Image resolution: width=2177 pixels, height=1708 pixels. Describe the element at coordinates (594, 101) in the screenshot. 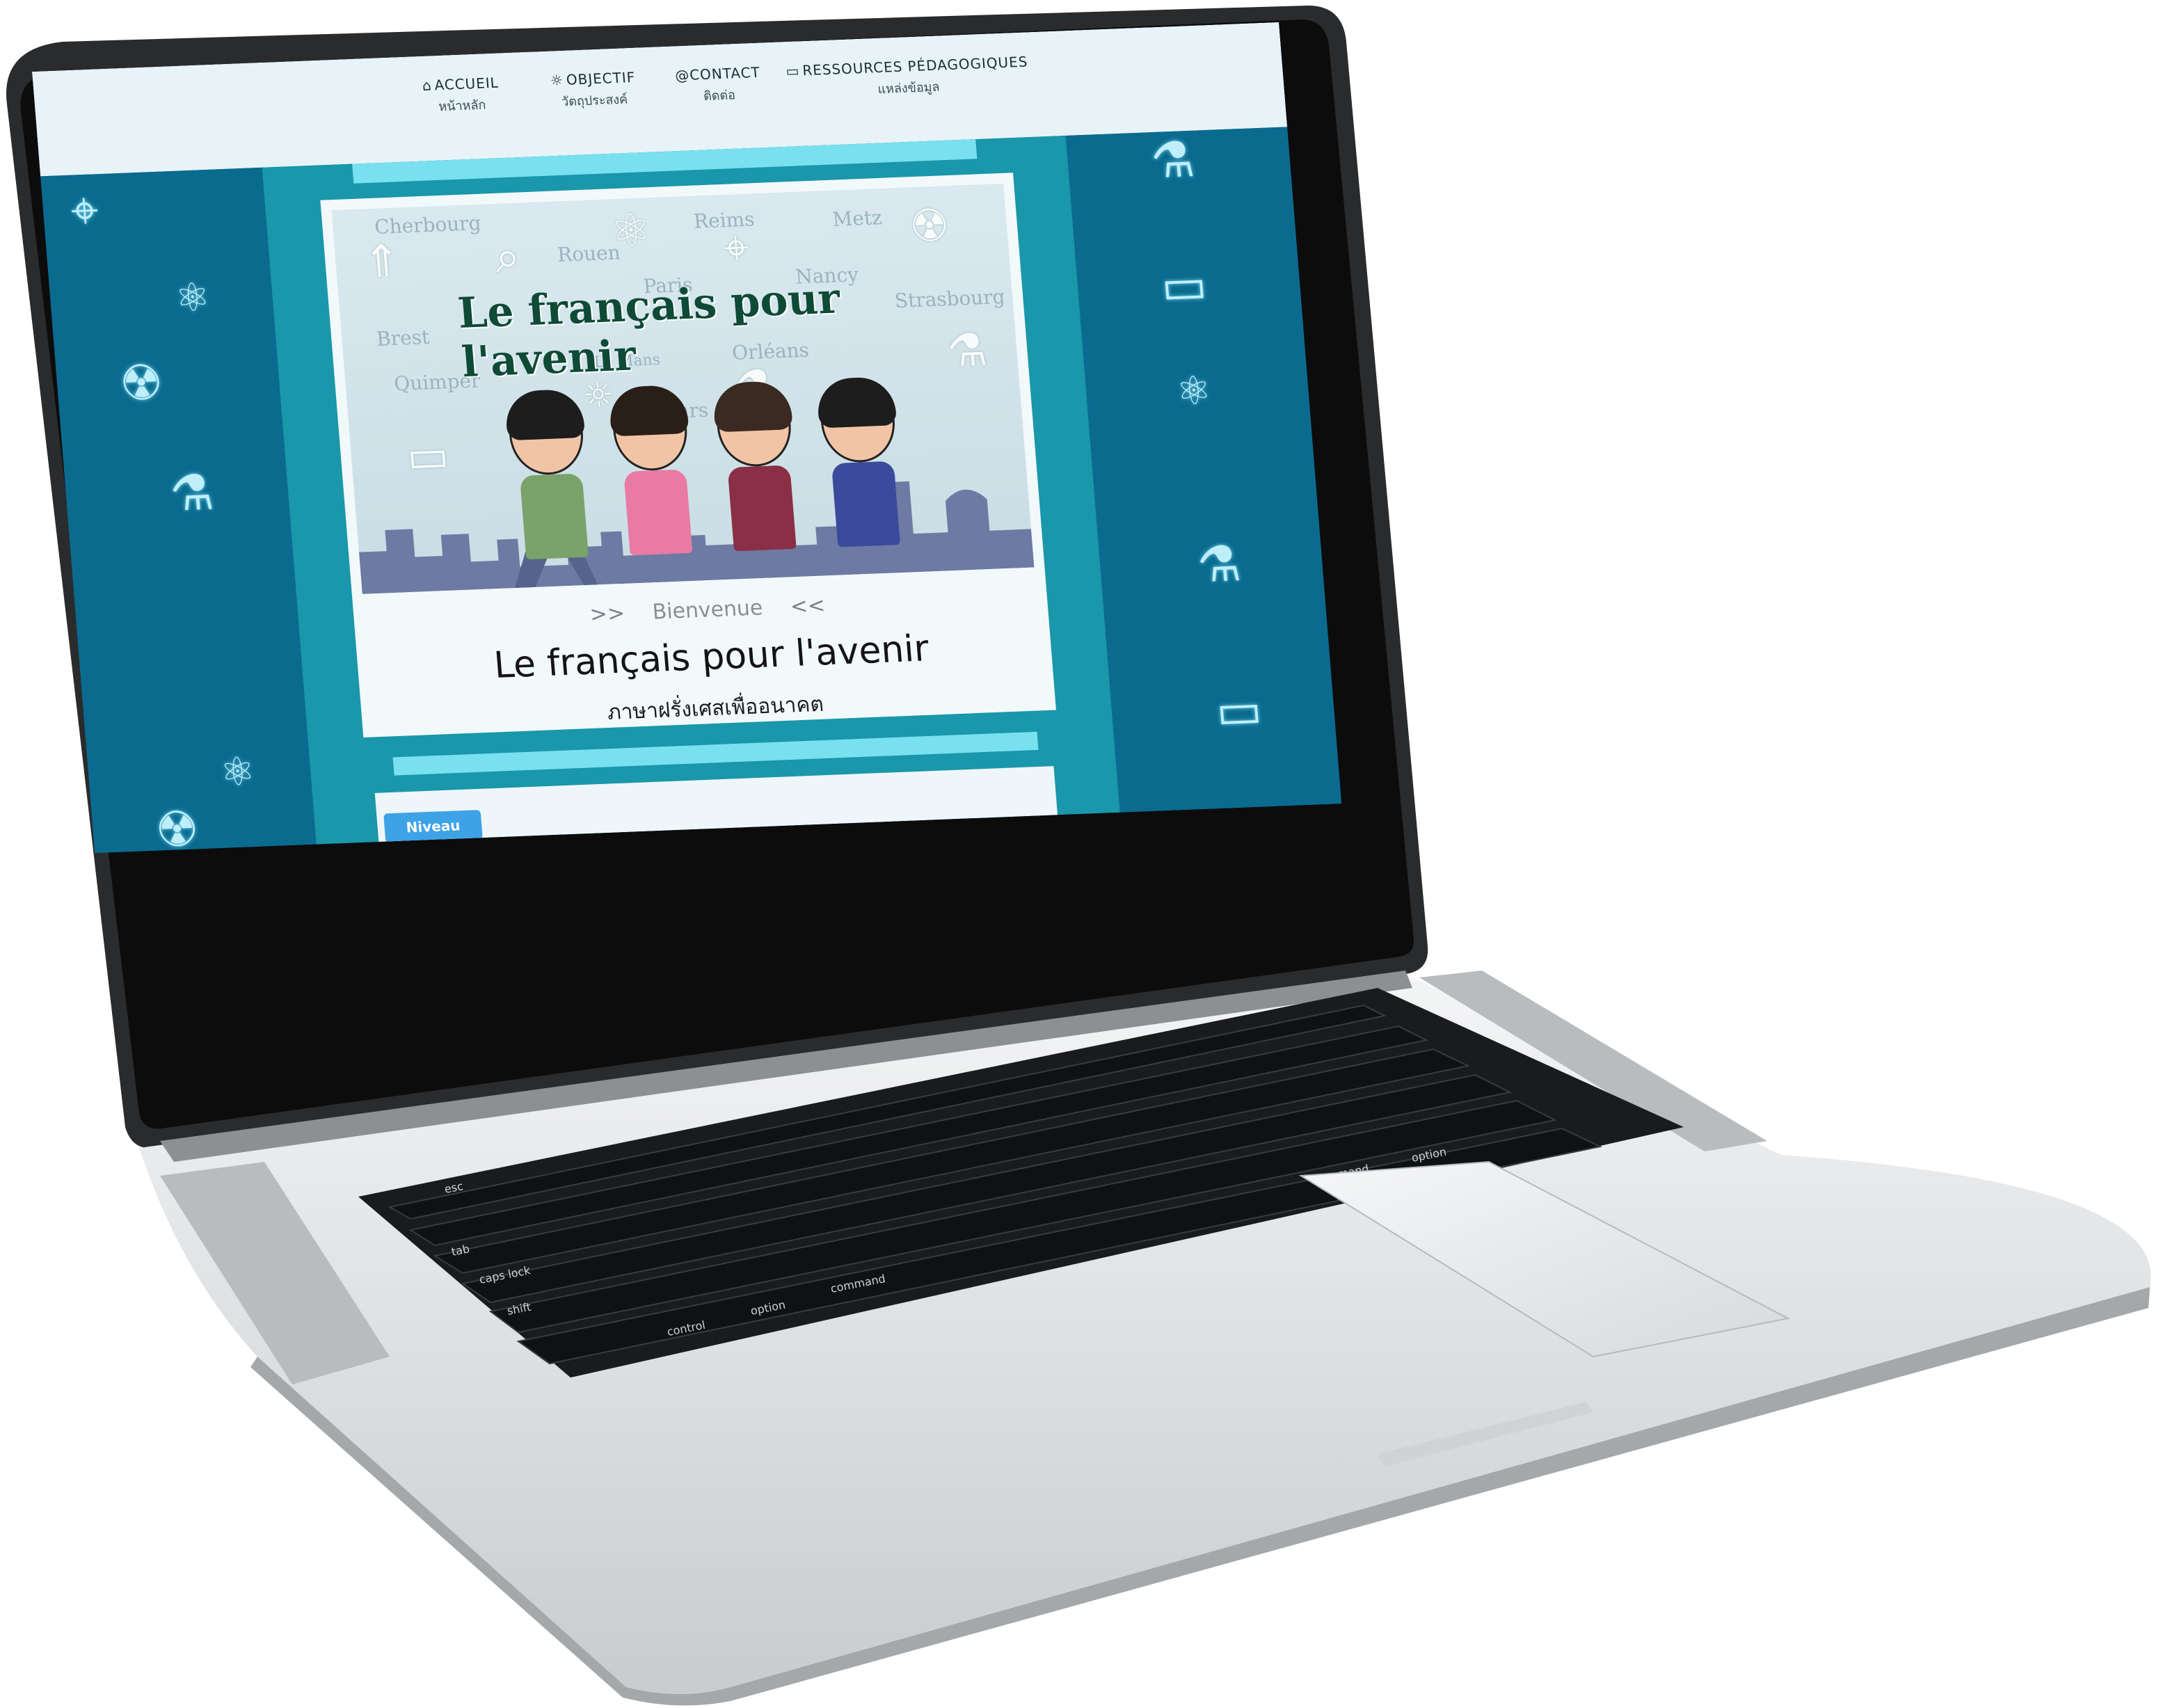

I see `nav-sublabel: วัตถุประสงค์` at that location.